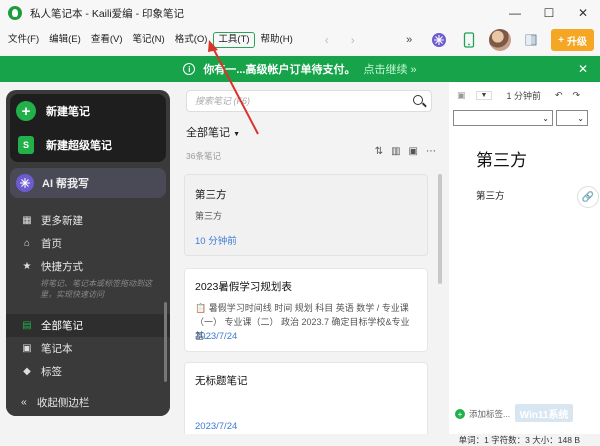  Describe the element at coordinates (277, 40) in the screenshot. I see `menu-help: 帮助(H)` at that location.